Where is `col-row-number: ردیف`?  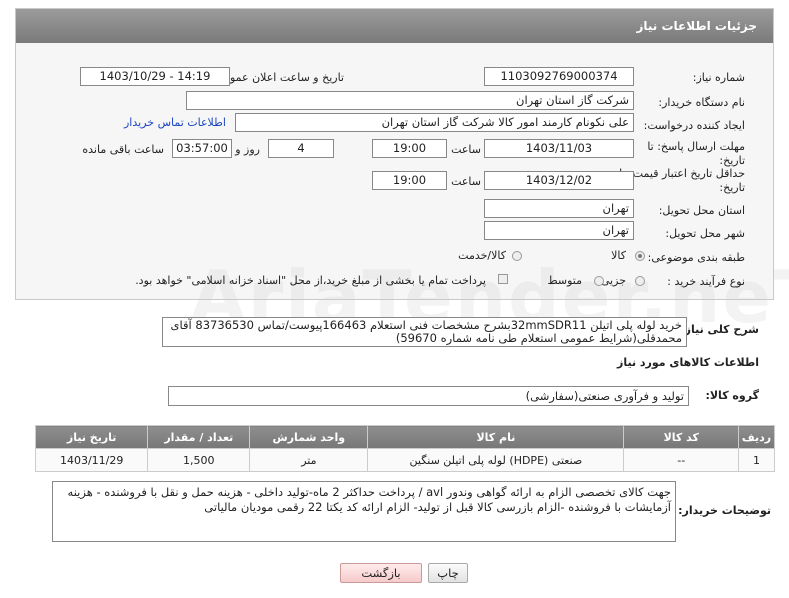 col-row-number: ردیف is located at coordinates (756, 437).